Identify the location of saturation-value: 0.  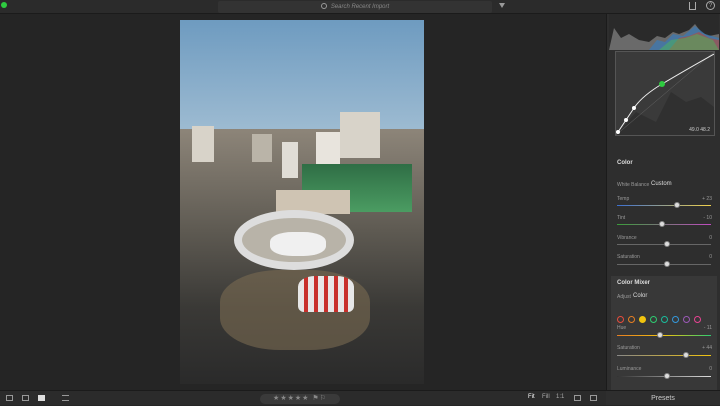
(710, 257).